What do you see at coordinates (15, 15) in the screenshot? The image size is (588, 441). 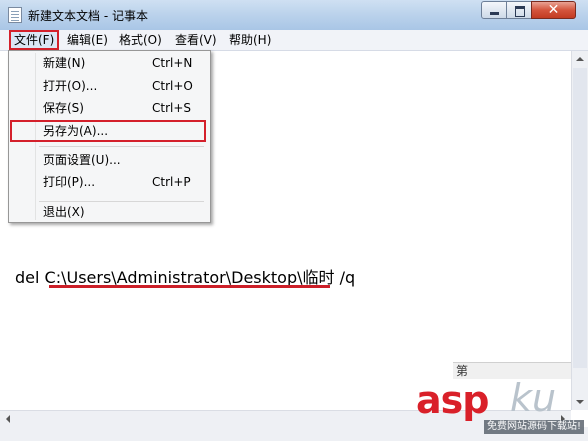 I see `notepad-icon` at bounding box center [15, 15].